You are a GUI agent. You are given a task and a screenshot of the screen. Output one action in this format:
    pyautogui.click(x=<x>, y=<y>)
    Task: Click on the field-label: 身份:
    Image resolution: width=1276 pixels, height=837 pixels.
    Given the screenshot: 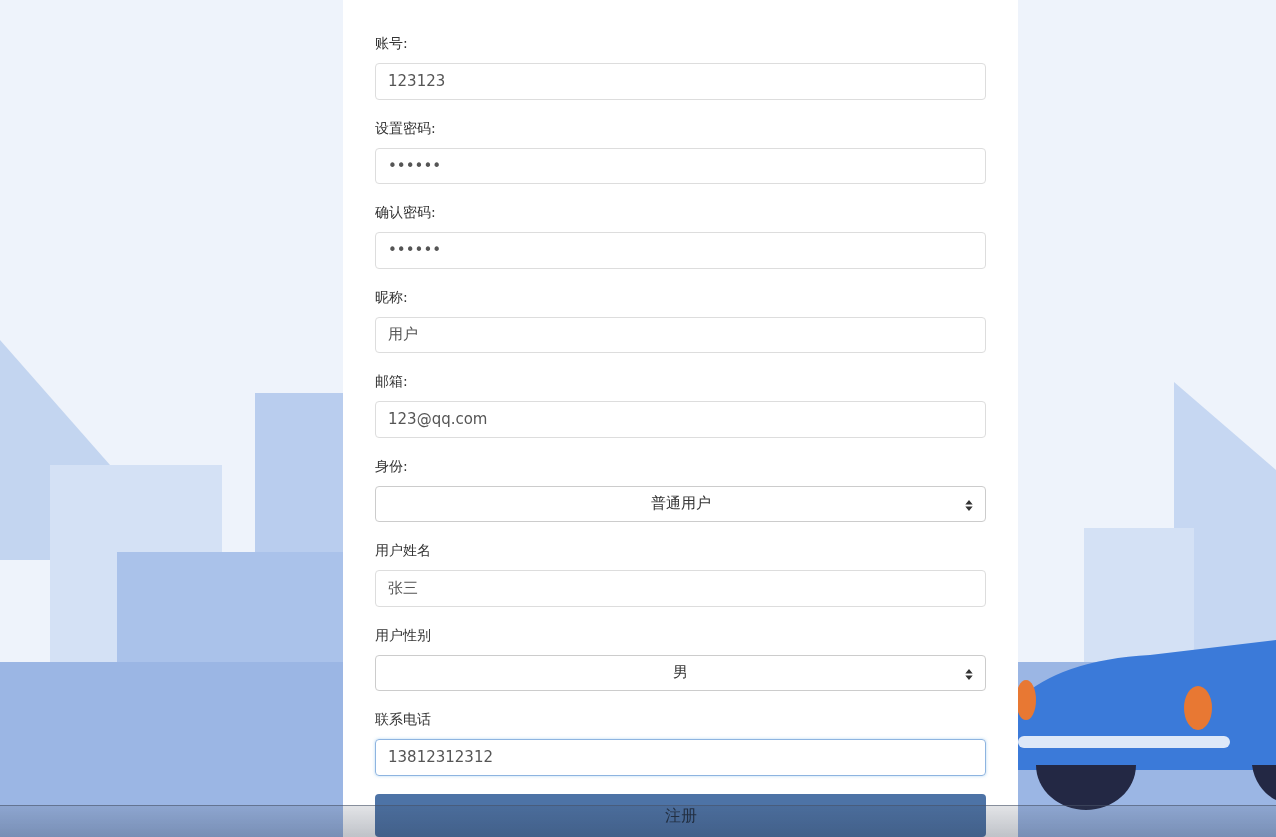 What is the action you would take?
    pyautogui.click(x=391, y=466)
    